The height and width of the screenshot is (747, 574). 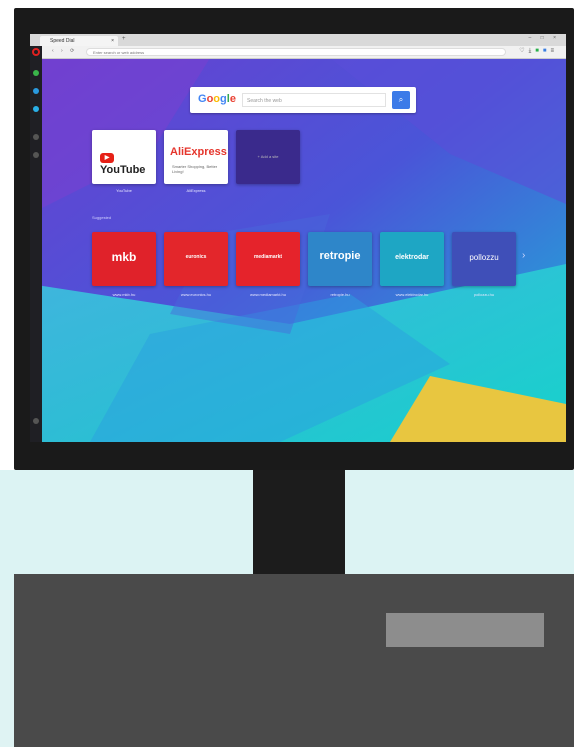 I want to click on tab-bar: Speed Dial × + – □ ×, so click(x=298, y=40).